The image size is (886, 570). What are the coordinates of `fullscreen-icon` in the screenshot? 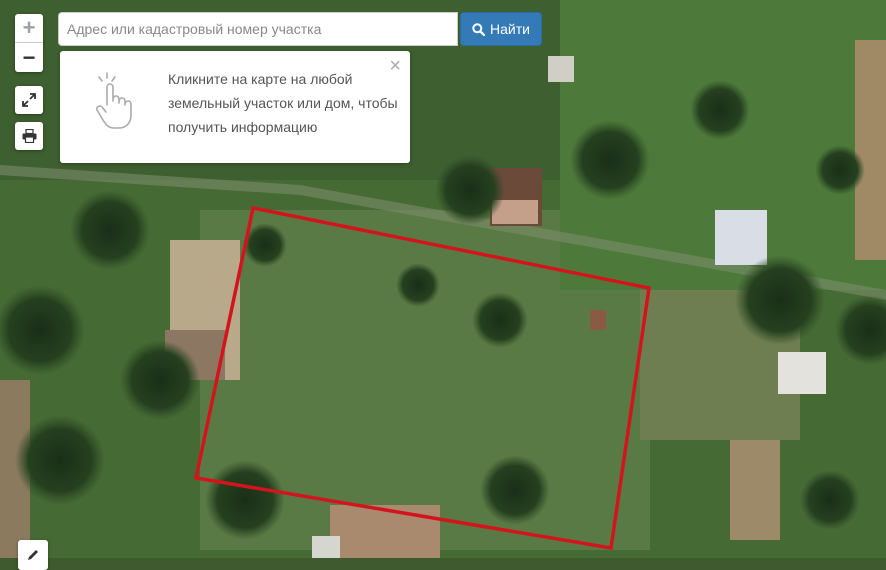 It's located at (29, 100).